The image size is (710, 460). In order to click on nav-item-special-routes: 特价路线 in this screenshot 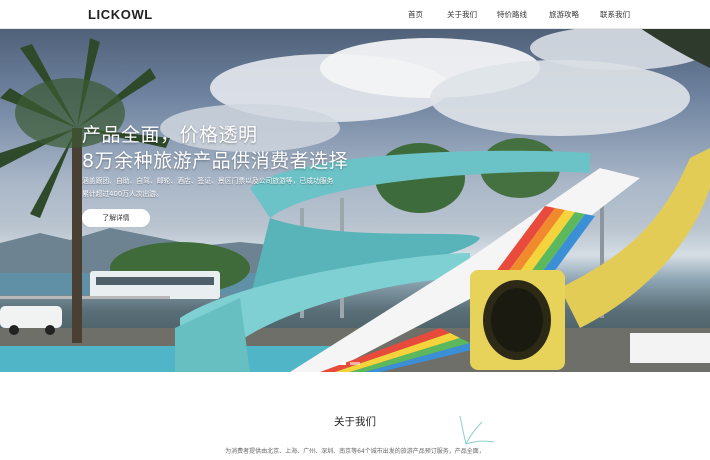, I will do `click(512, 14)`.